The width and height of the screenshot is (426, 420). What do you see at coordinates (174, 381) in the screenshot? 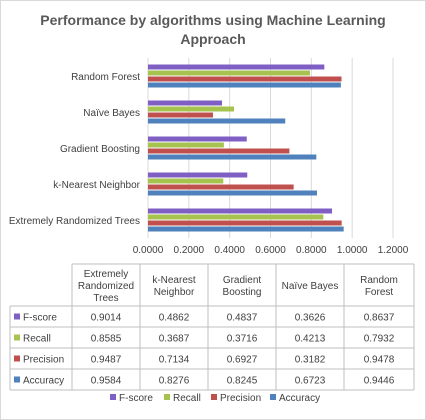
I see `table-value: 0.8276` at bounding box center [174, 381].